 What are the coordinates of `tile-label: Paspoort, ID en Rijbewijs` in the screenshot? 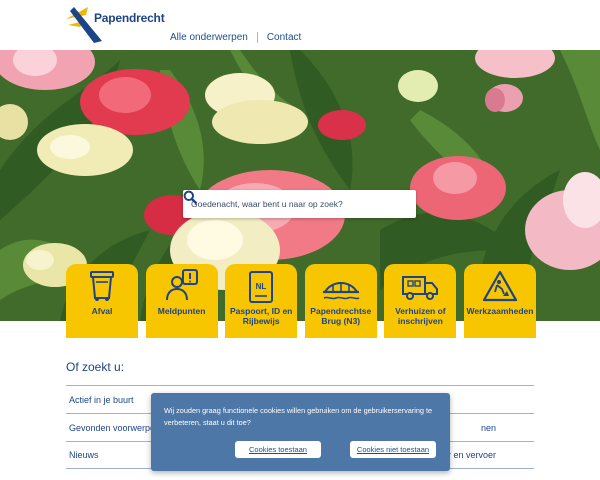 It's located at (261, 316).